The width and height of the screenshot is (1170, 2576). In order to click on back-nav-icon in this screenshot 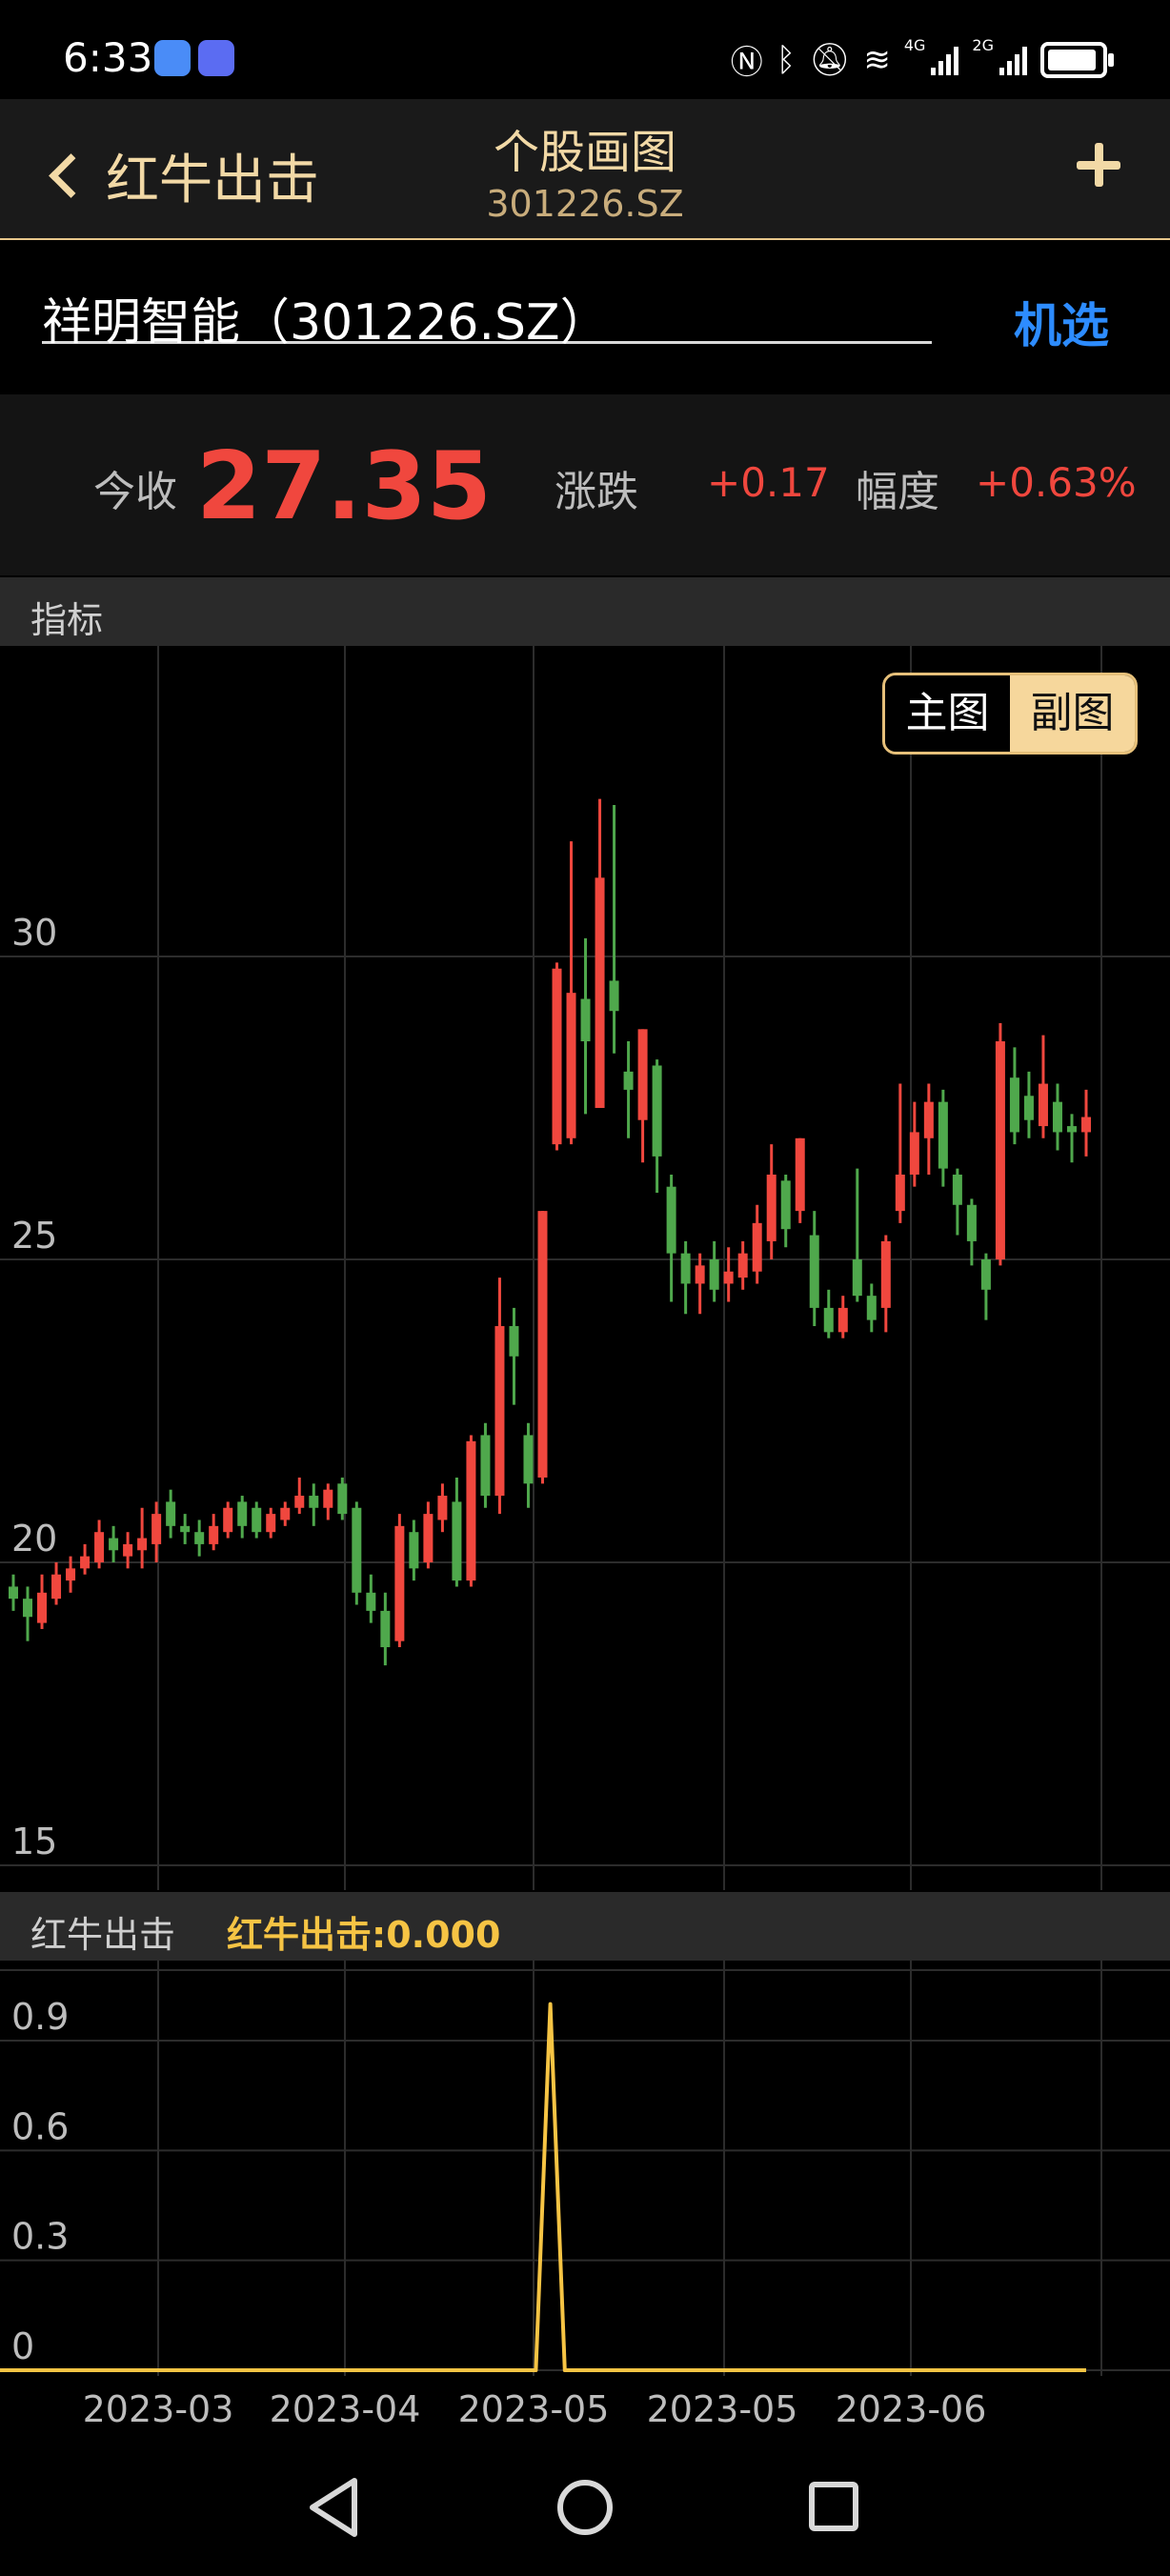, I will do `click(334, 2507)`.